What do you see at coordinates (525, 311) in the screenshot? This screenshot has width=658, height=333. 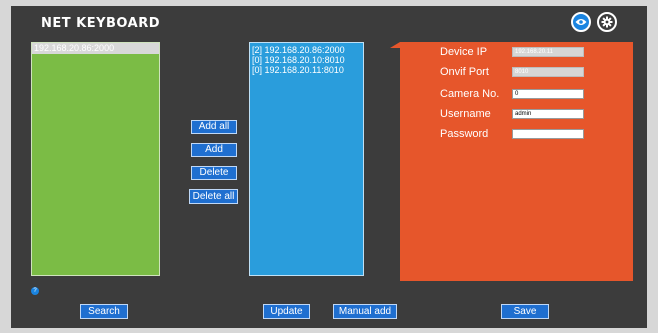 I see `save-button: Save` at bounding box center [525, 311].